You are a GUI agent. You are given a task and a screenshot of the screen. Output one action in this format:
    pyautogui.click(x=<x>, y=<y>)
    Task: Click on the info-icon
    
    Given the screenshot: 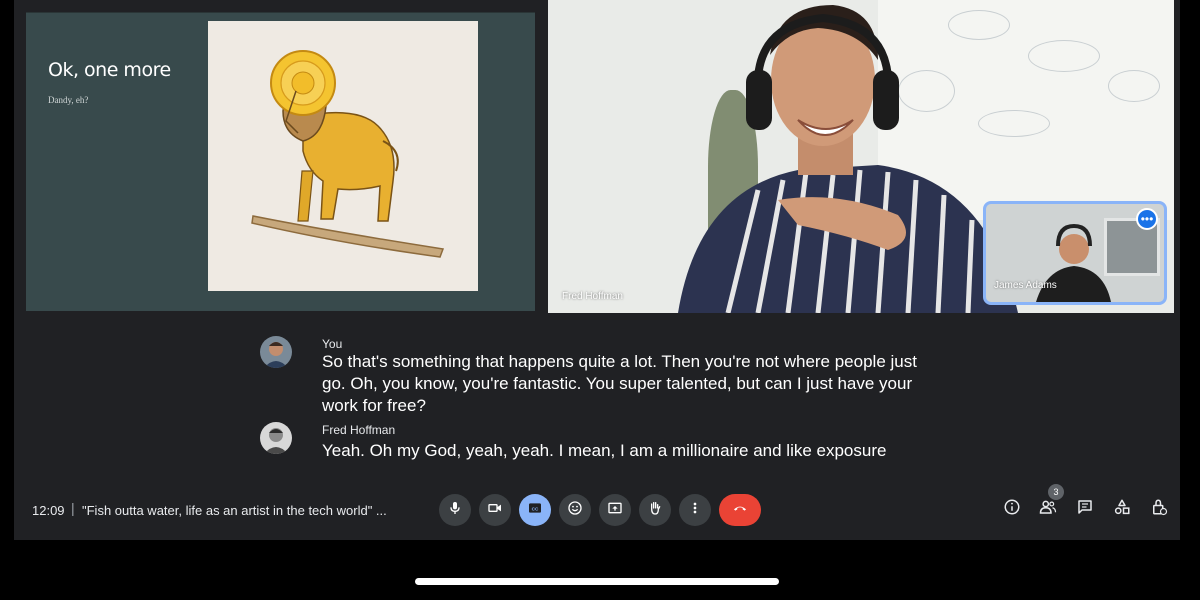 What is the action you would take?
    pyautogui.click(x=1012, y=509)
    